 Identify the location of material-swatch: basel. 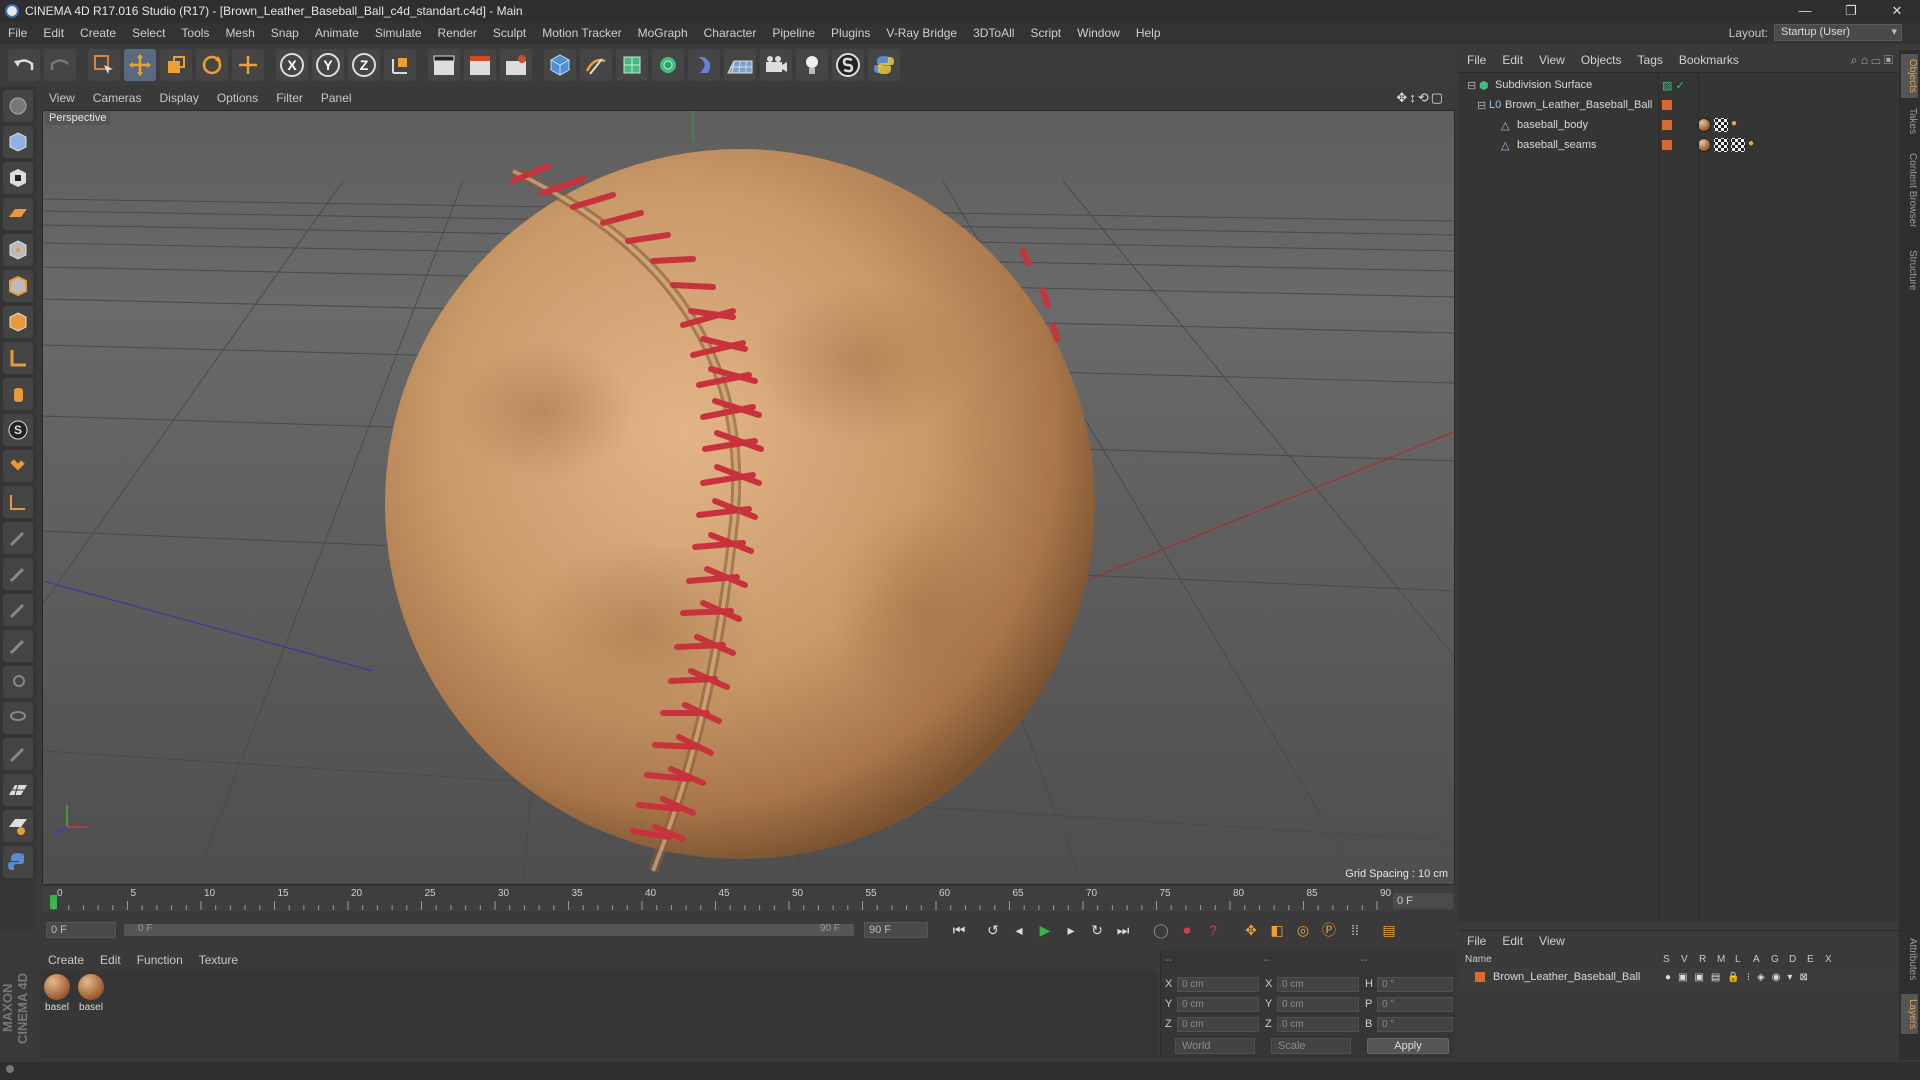
(57, 993).